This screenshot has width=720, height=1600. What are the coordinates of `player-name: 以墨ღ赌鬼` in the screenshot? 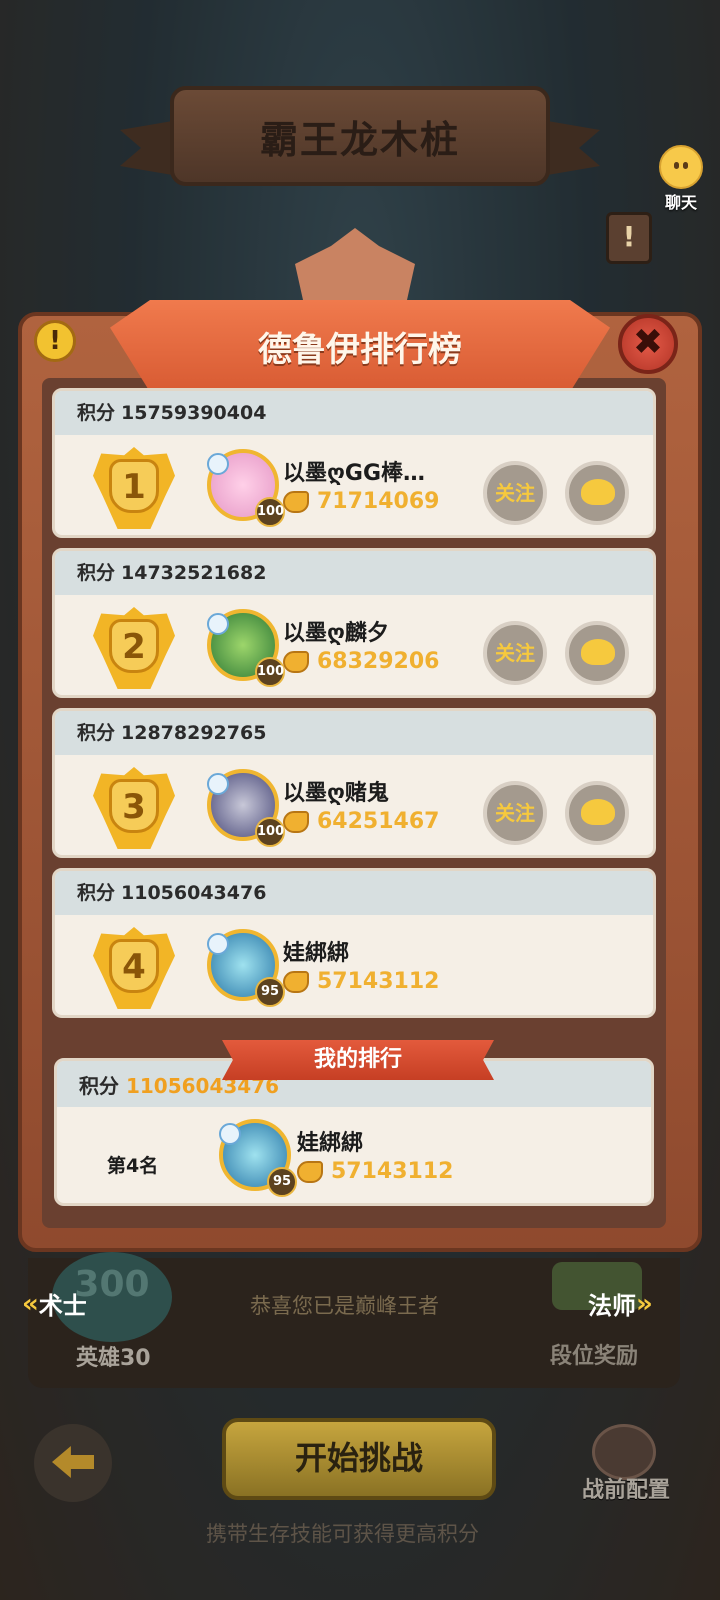 It's located at (336, 793).